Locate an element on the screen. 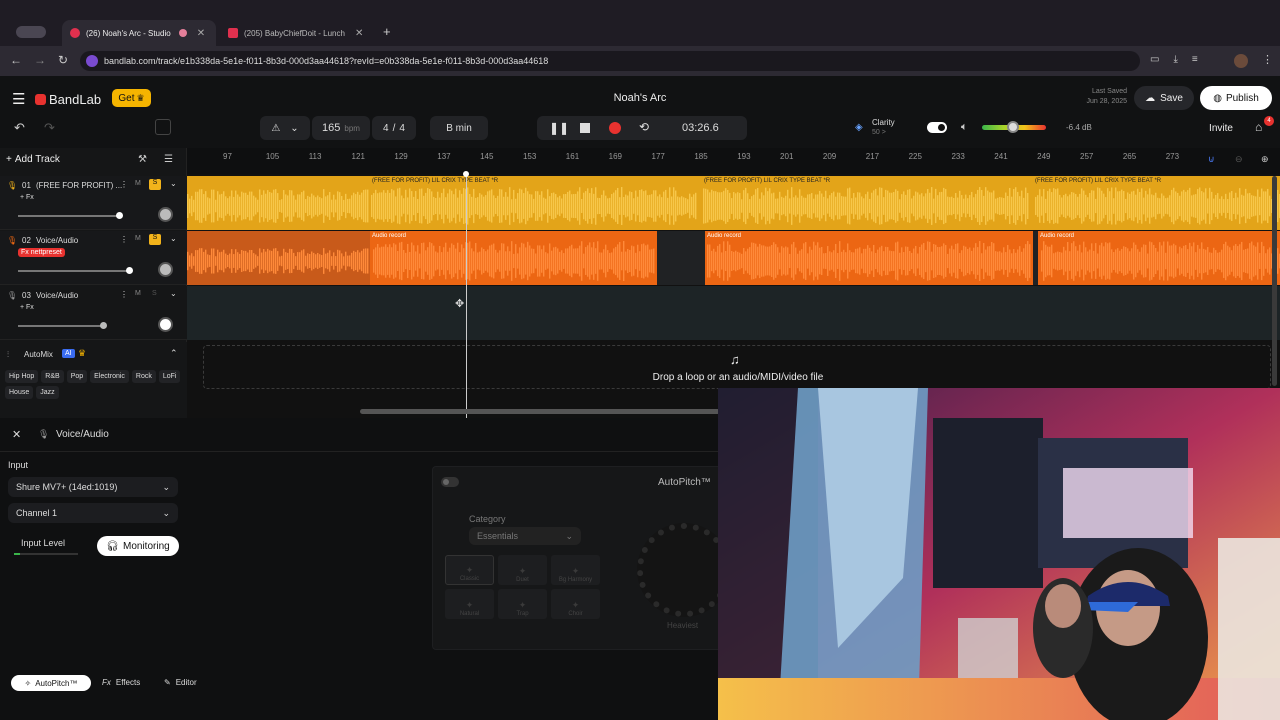 The image size is (1280, 720). new-tab-icon: + is located at coordinates (387, 31).